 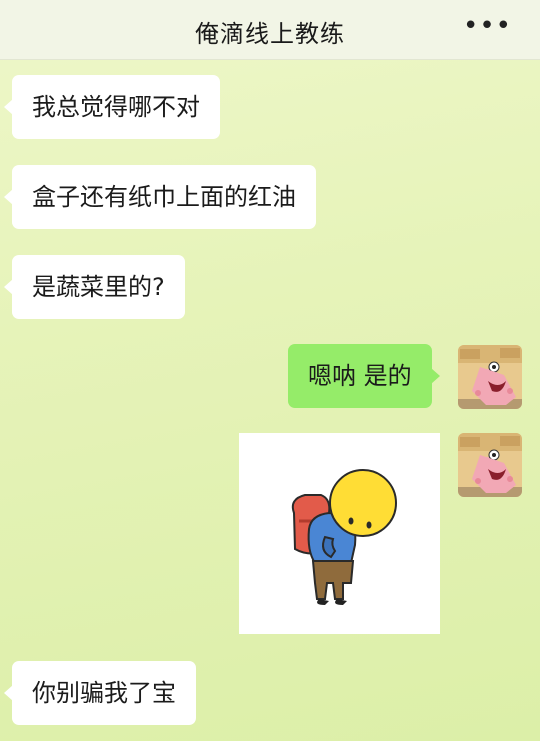 I want to click on sticker-message, so click(x=339, y=533).